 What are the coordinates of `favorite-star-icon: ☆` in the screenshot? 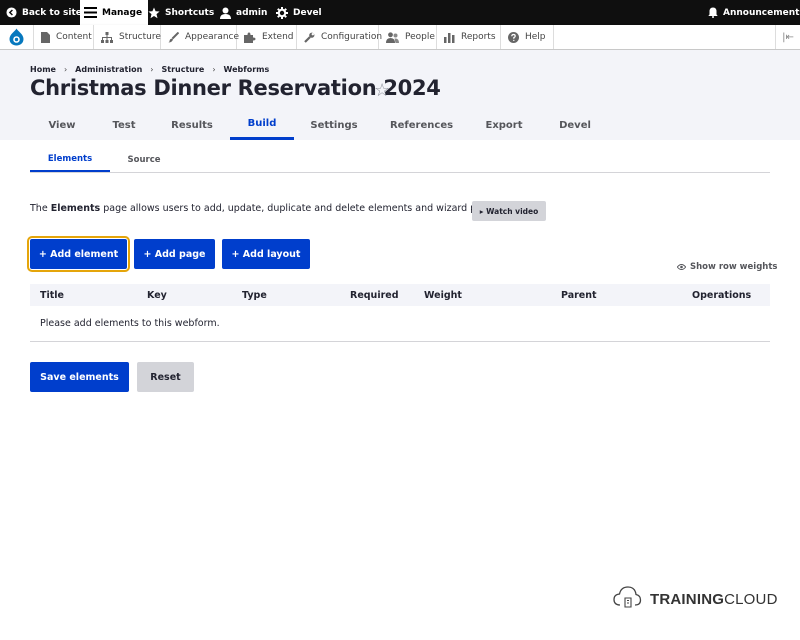 It's located at (382, 91).